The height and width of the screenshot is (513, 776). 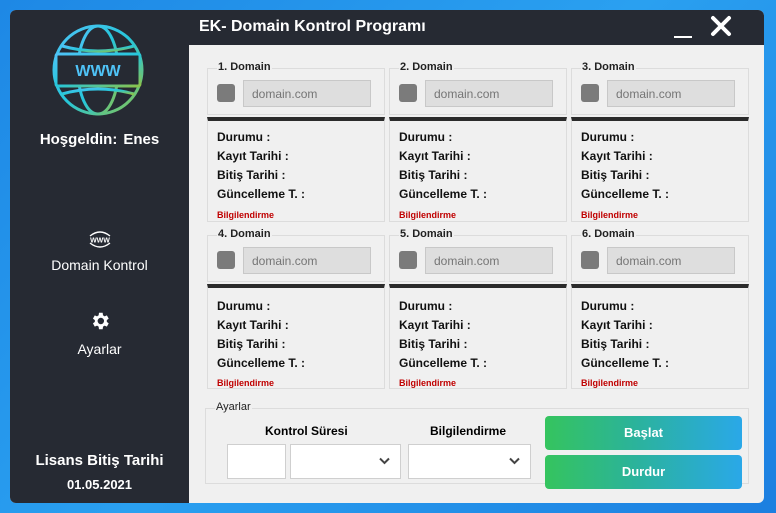 I want to click on welcome-label: Hoşgeldin:, so click(x=78, y=139).